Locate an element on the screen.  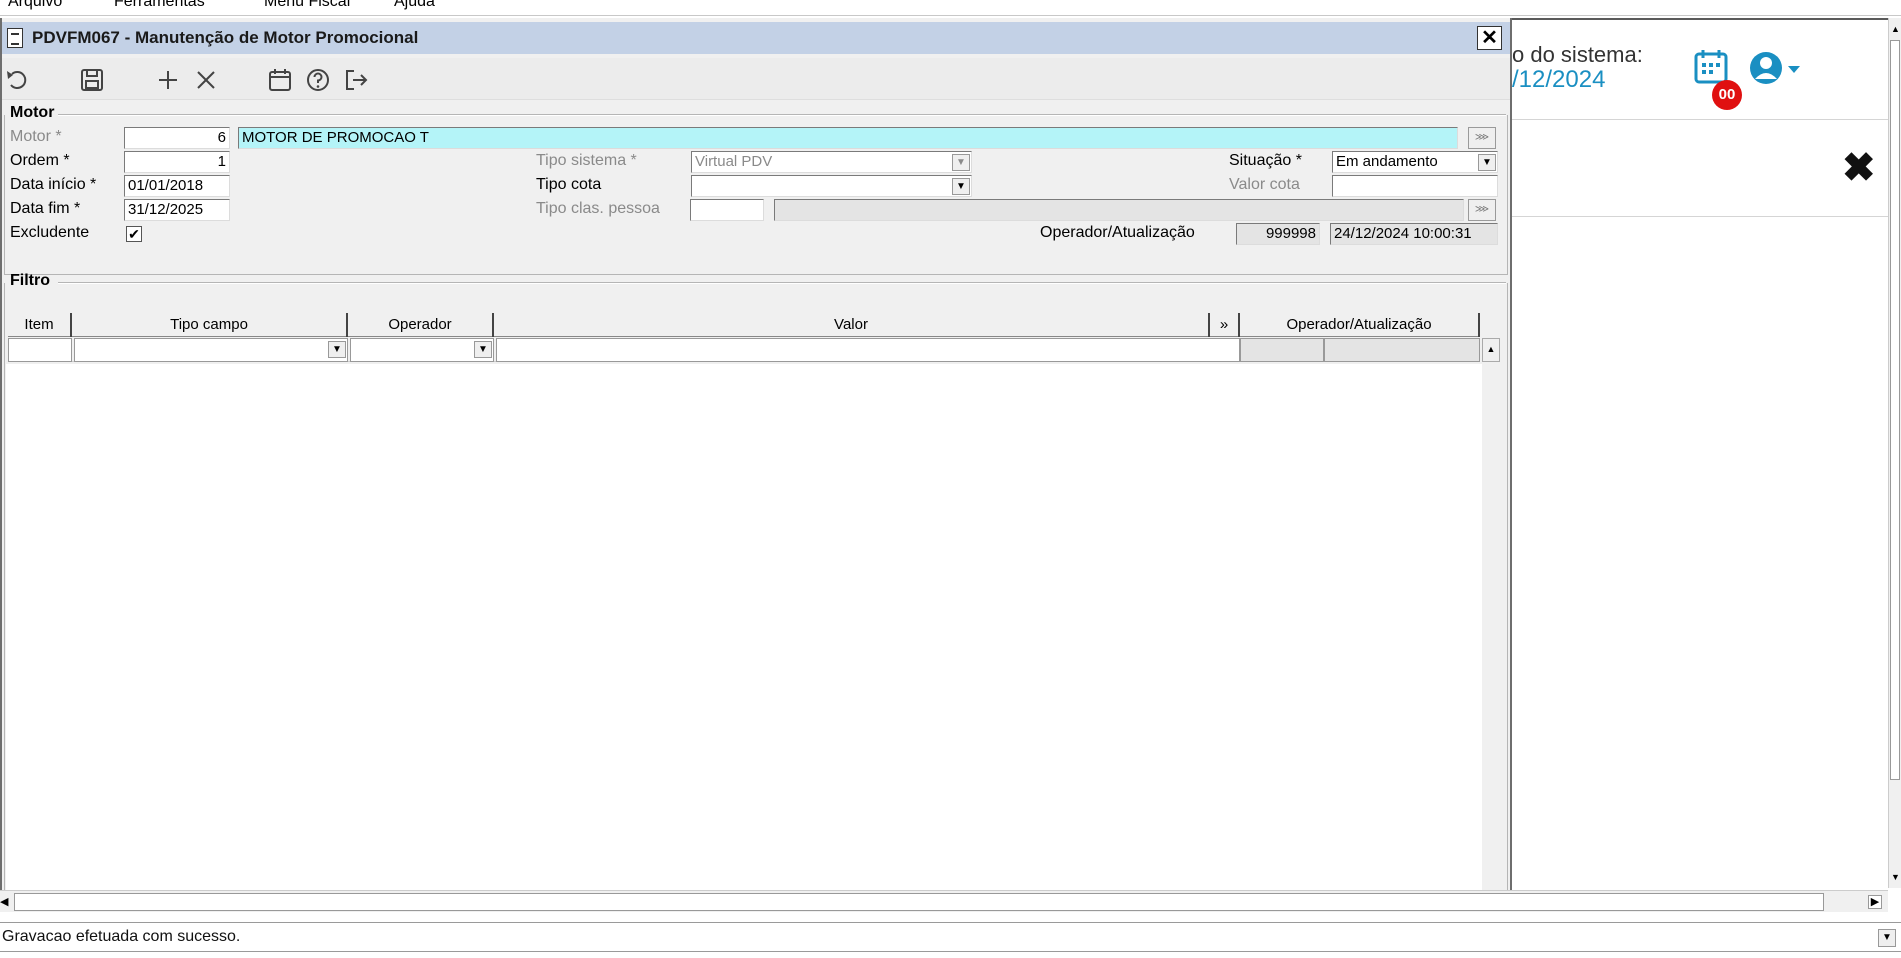
operador-select: ▼ is located at coordinates (422, 350).